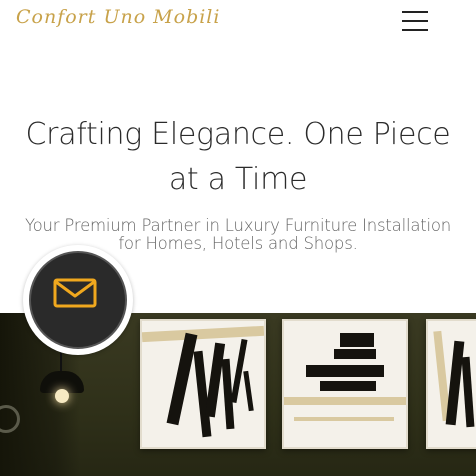 The width and height of the screenshot is (476, 476). I want to click on contact-mail-button, so click(78, 300).